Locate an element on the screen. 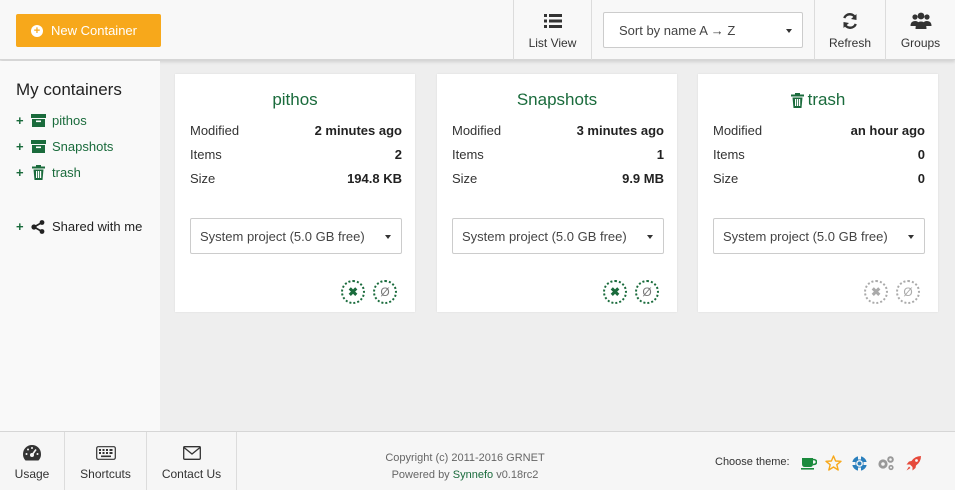  items-row: Items 2 is located at coordinates (296, 154).